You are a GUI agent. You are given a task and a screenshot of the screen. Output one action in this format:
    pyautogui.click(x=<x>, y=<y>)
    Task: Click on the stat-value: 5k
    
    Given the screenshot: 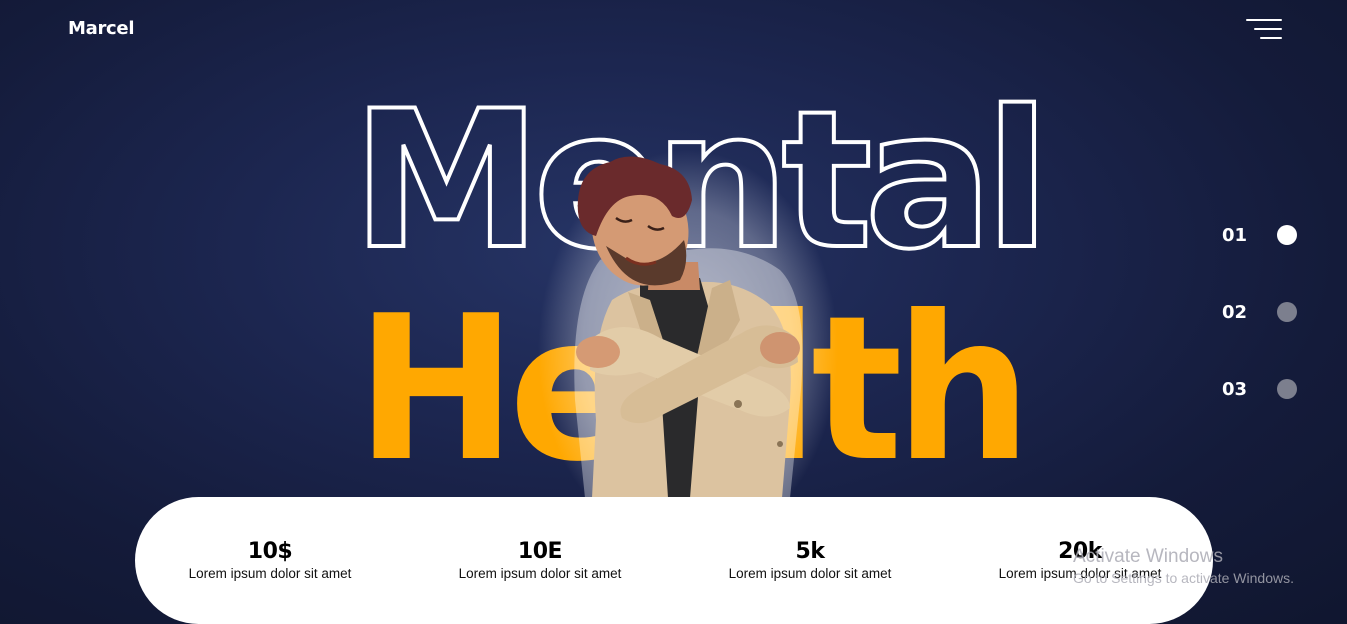 What is the action you would take?
    pyautogui.click(x=810, y=551)
    